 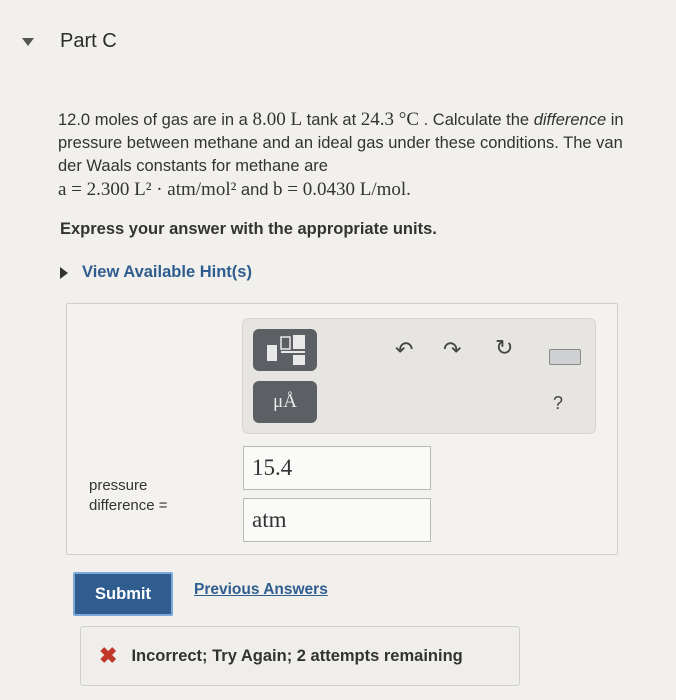 I want to click on reset-icon: ↻, so click(x=504, y=348).